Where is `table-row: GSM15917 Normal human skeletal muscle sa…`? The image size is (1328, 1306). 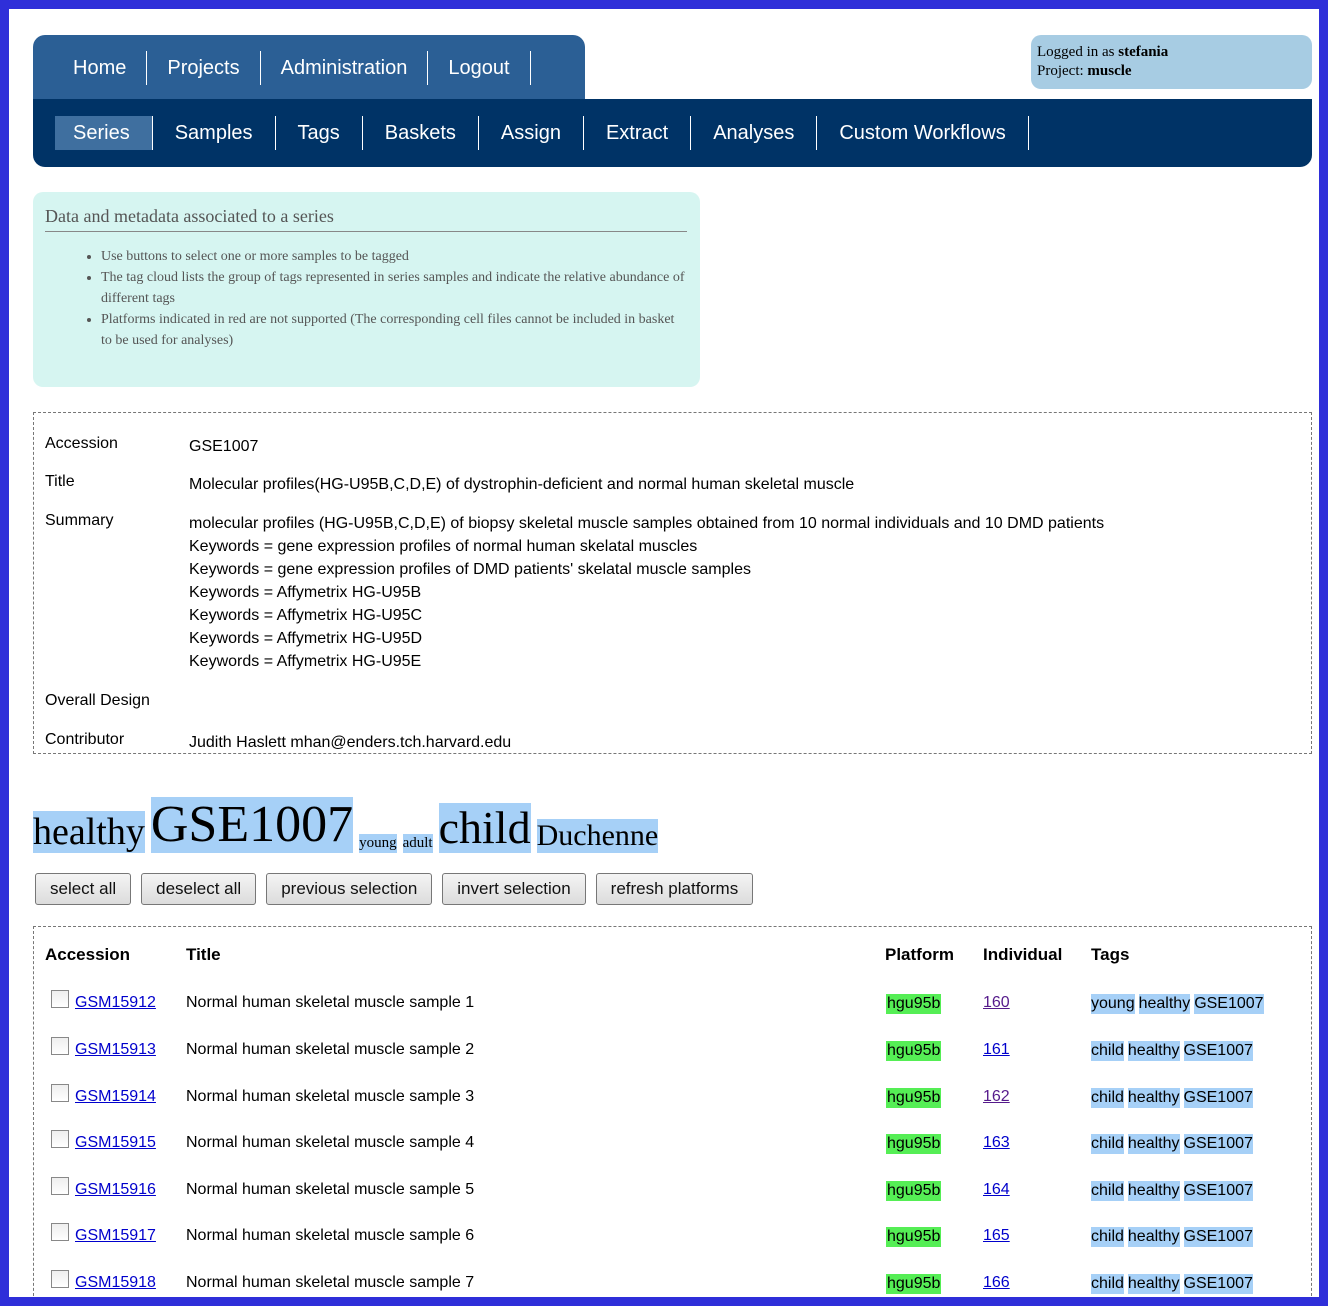
table-row: GSM15917 Normal human skeletal muscle sa… is located at coordinates (669, 1245).